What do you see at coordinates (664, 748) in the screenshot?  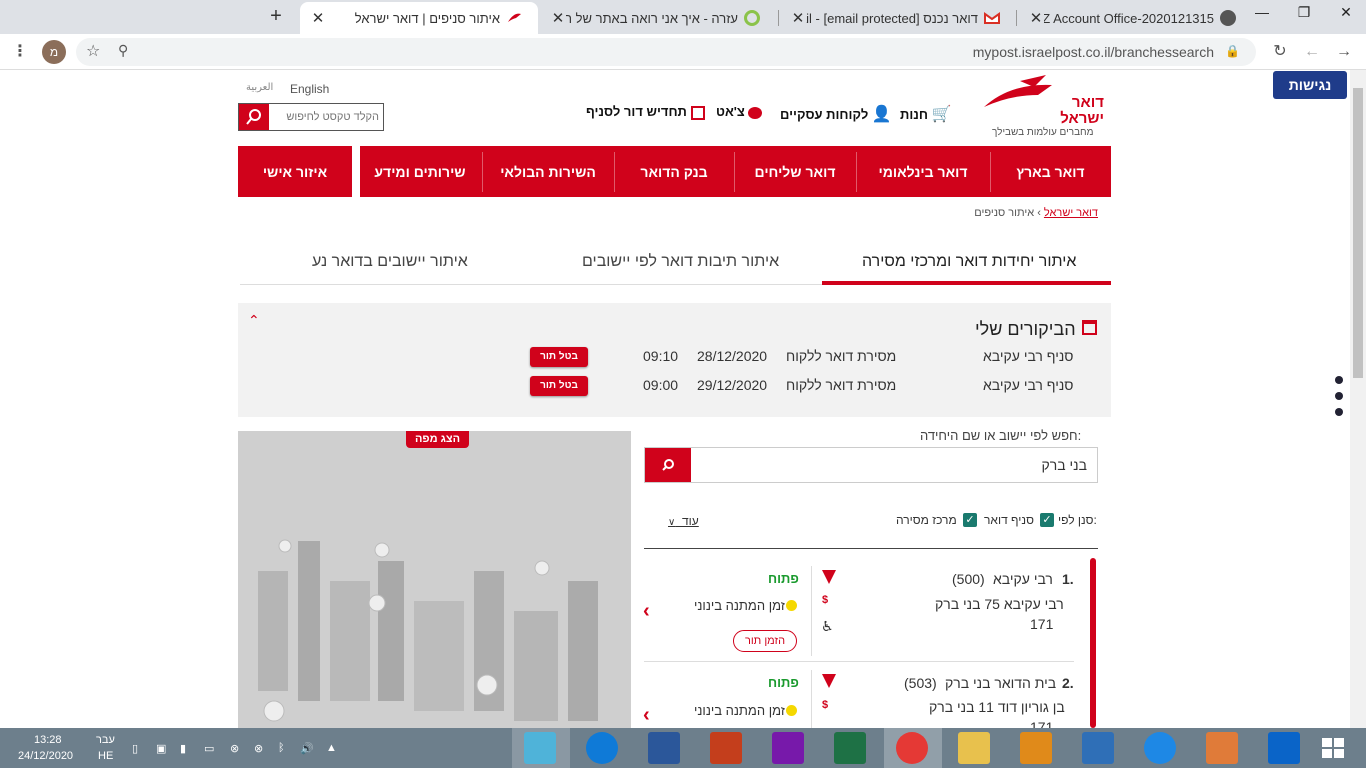 I see `word-icon` at bounding box center [664, 748].